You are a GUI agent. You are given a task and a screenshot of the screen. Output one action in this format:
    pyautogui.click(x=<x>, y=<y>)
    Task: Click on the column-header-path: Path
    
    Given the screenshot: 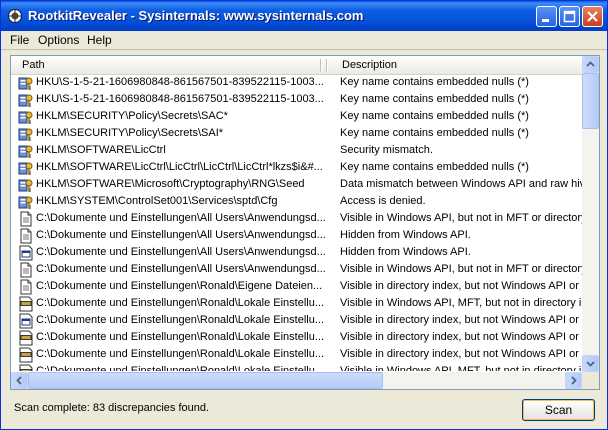 What is the action you would take?
    pyautogui.click(x=33, y=65)
    